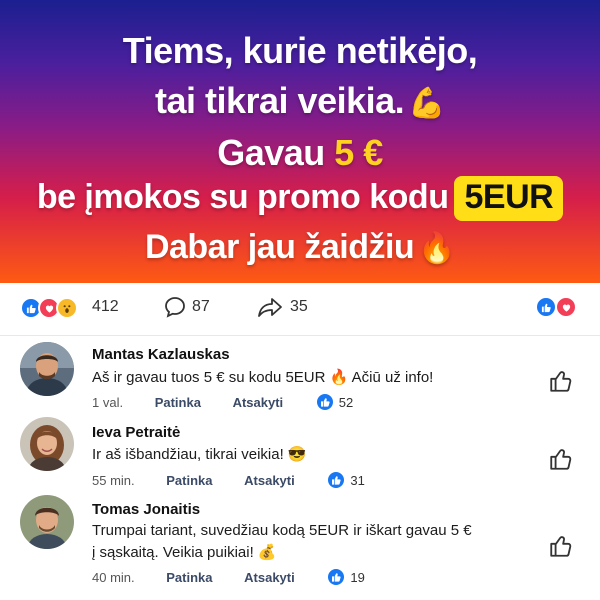 Image resolution: width=600 pixels, height=600 pixels. What do you see at coordinates (105, 307) in the screenshot?
I see `reaction-count: 412` at bounding box center [105, 307].